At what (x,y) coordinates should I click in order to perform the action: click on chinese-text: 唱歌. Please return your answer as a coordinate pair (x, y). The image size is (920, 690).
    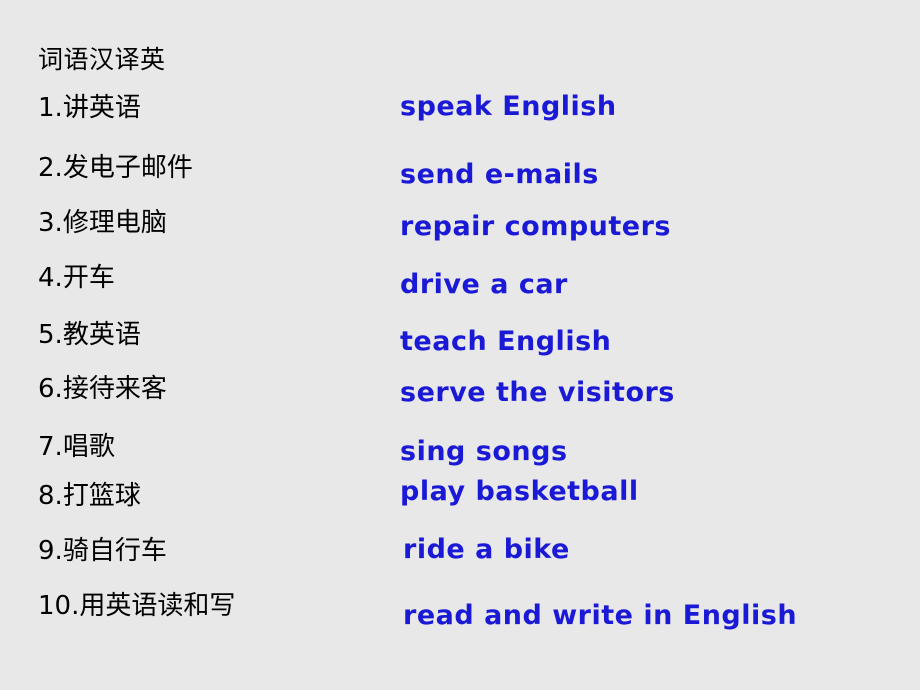
    Looking at the image, I should click on (88, 447).